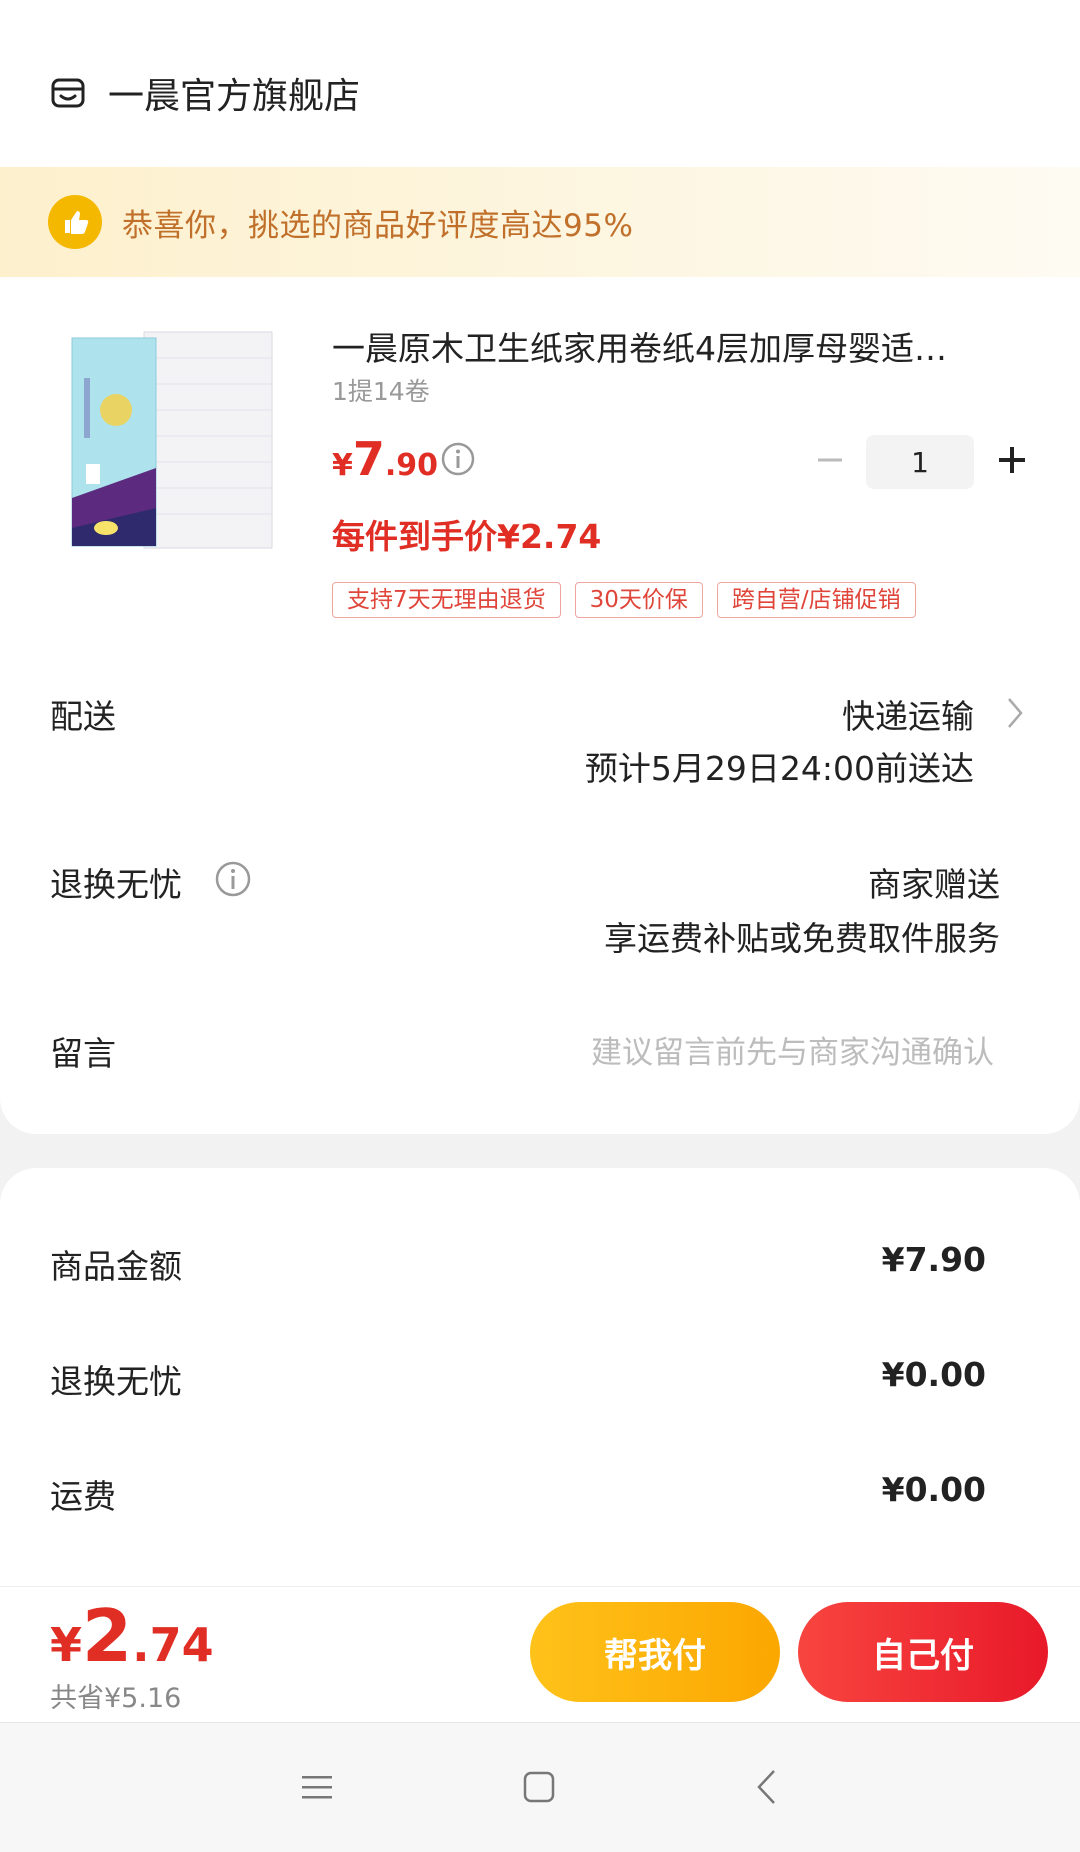  I want to click on price-decimal: .90, so click(411, 465).